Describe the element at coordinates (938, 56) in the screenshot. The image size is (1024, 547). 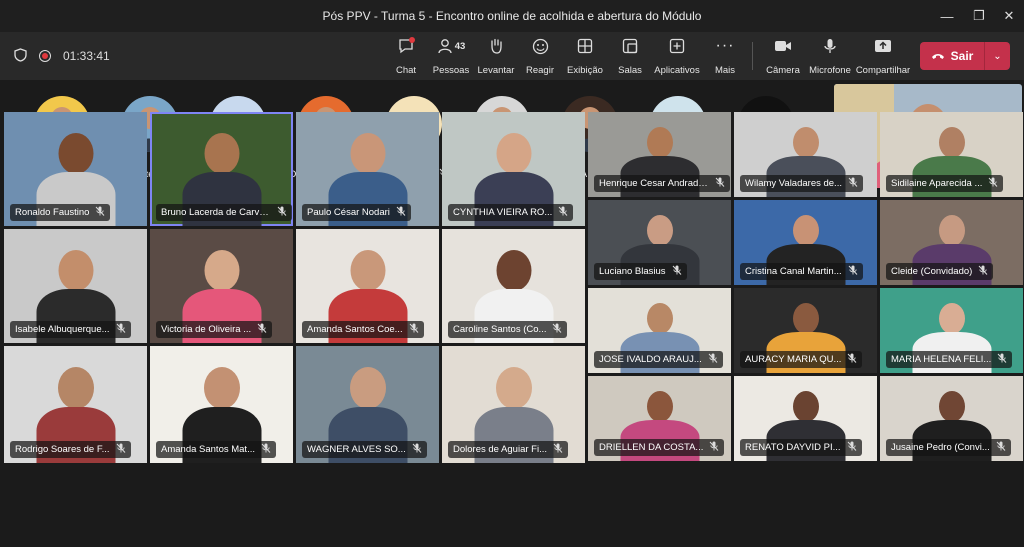
I see `phone-hangup-icon` at that location.